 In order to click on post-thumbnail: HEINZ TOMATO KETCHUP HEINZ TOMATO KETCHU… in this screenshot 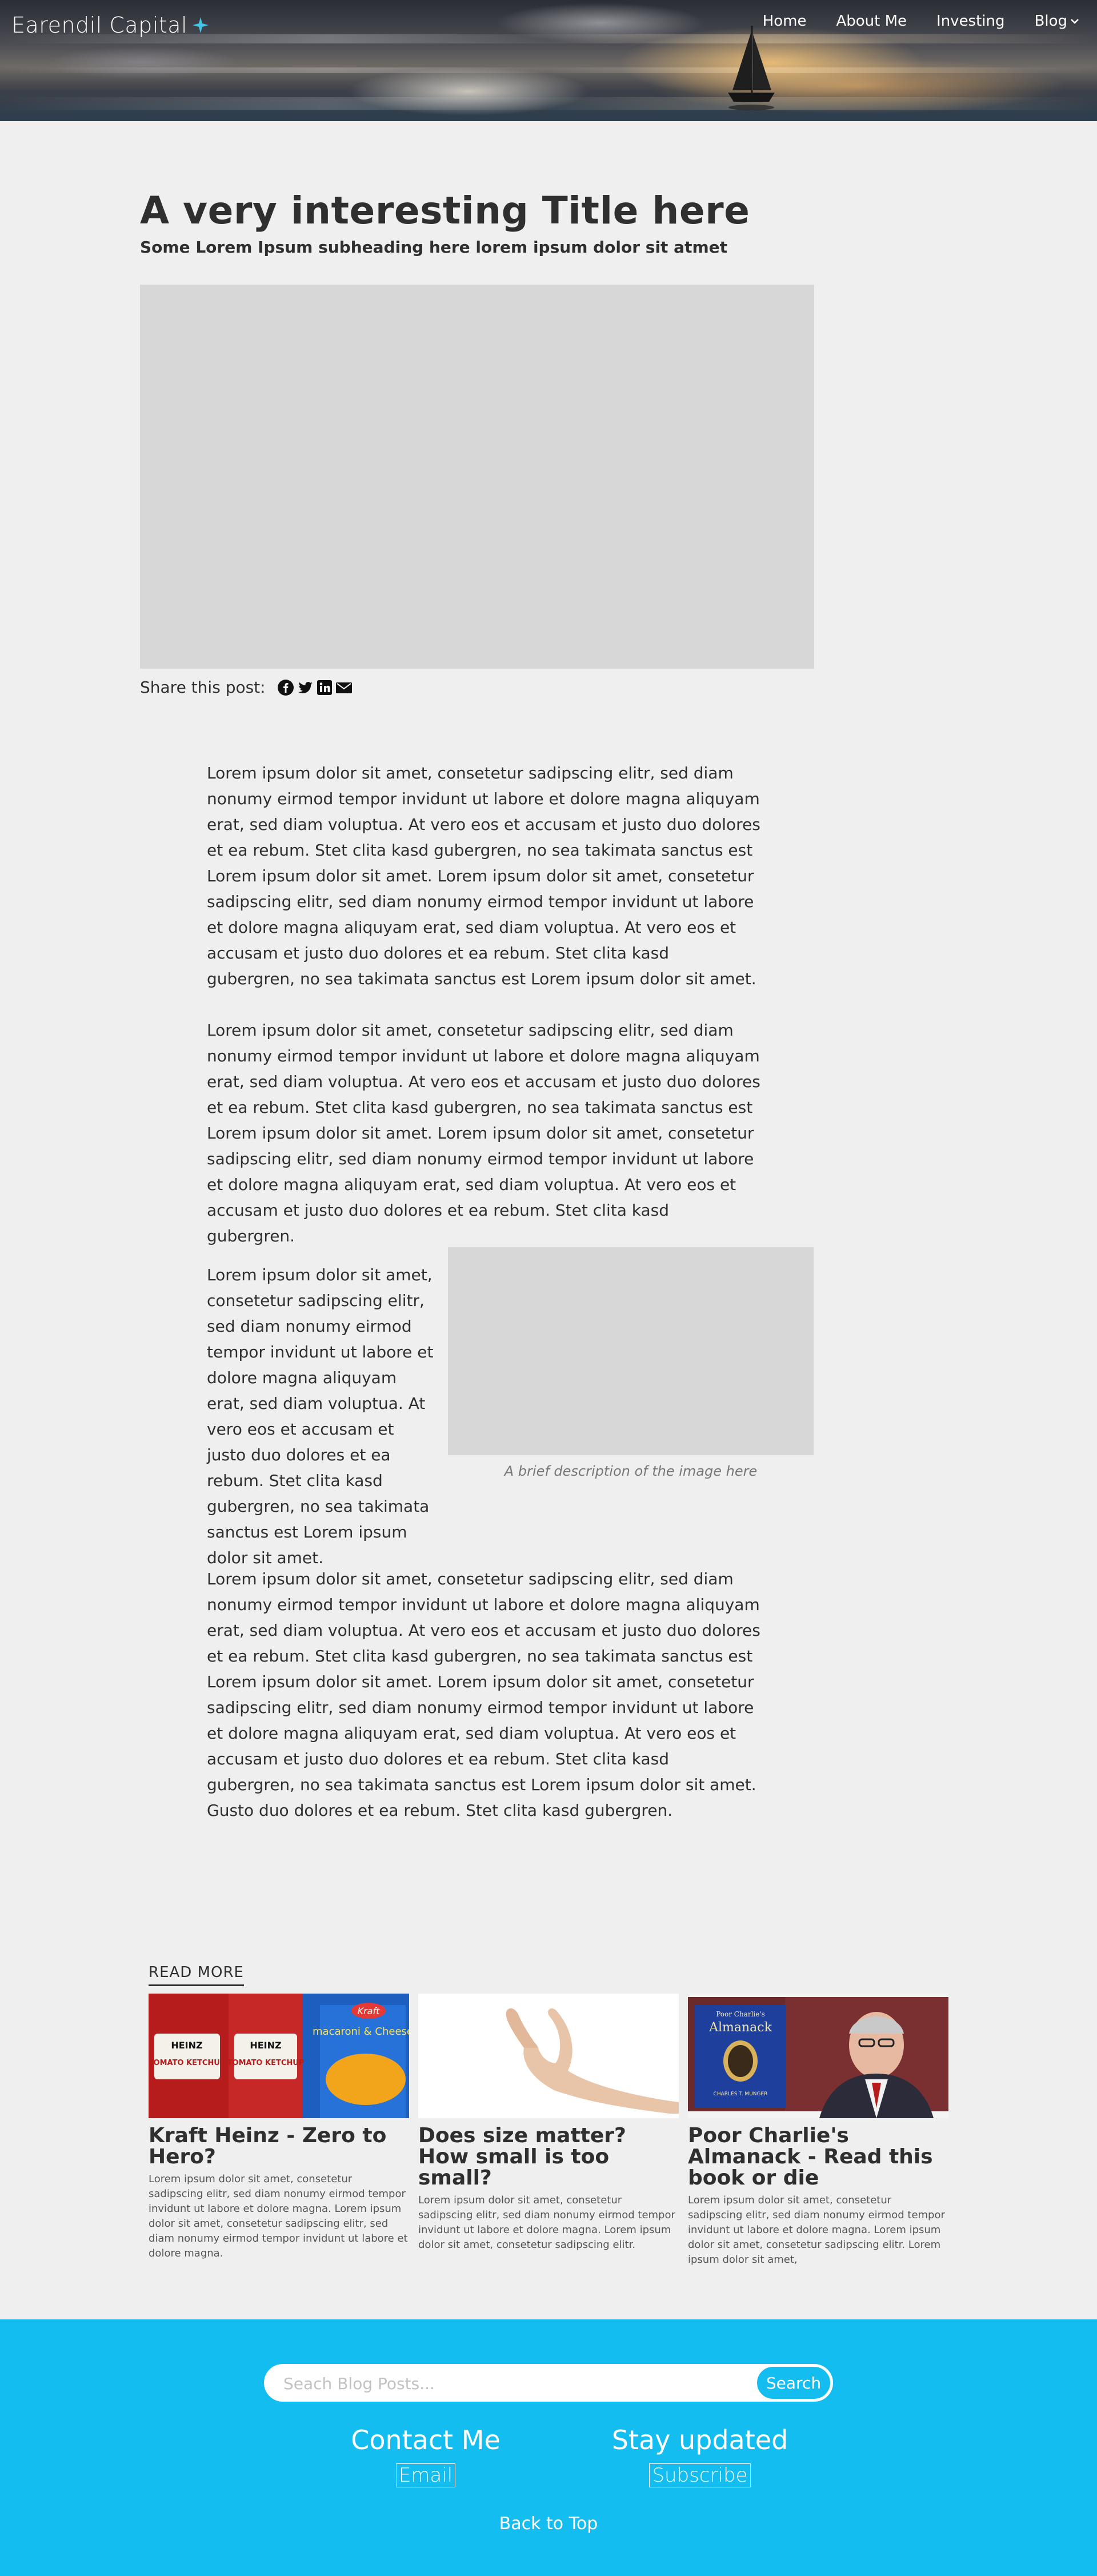, I will do `click(279, 2056)`.